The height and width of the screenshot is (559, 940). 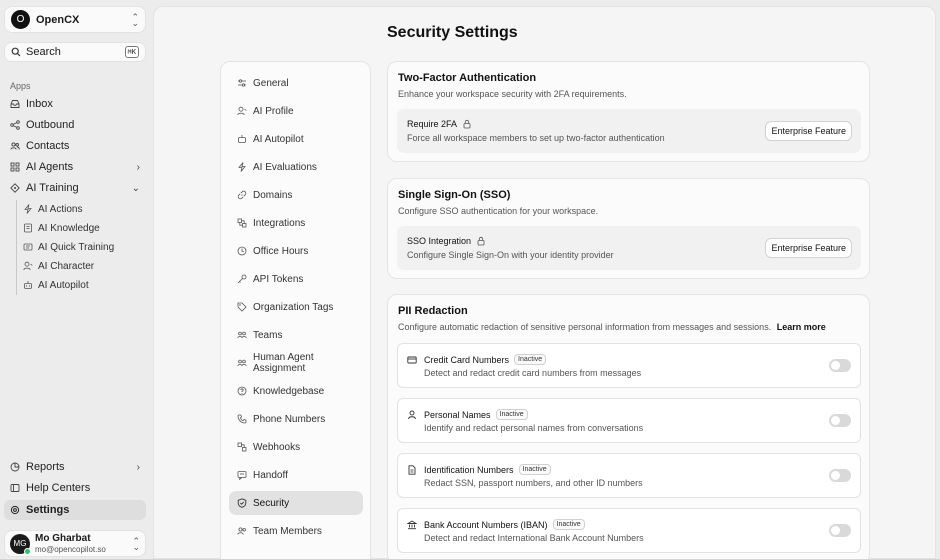 What do you see at coordinates (296, 167) in the screenshot?
I see `settings-nav-ai-evaluations: AI Evaluations` at bounding box center [296, 167].